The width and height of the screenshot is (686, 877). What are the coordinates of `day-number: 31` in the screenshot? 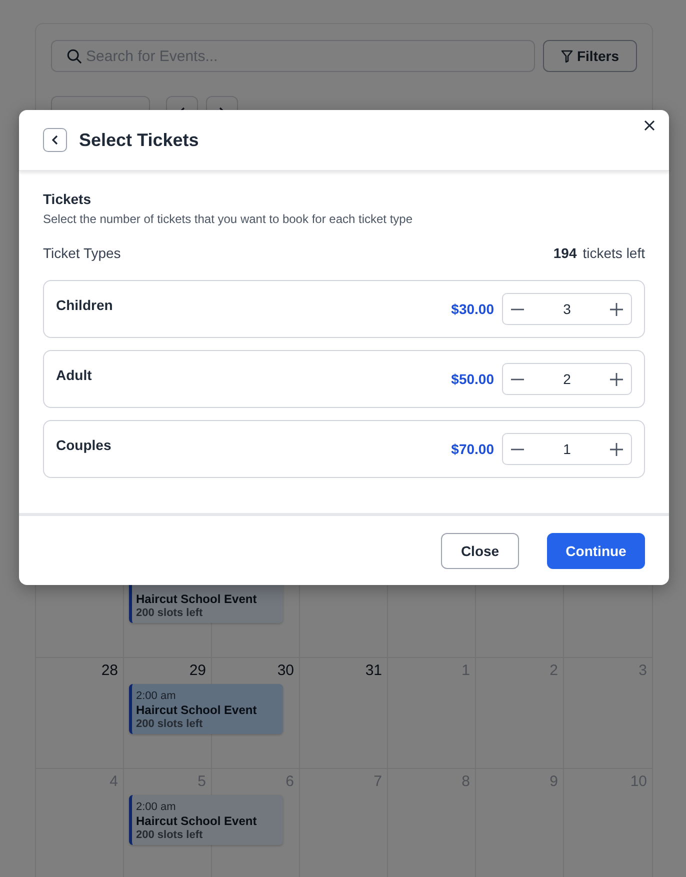 It's located at (373, 671).